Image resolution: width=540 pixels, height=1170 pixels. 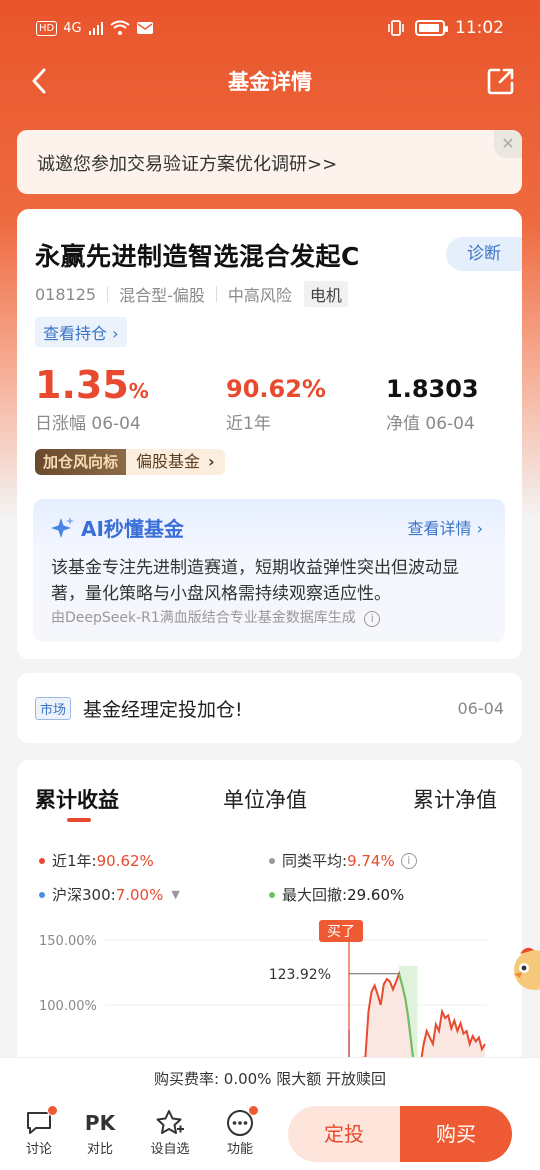 I want to click on functions-button: 功能, so click(x=240, y=1131).